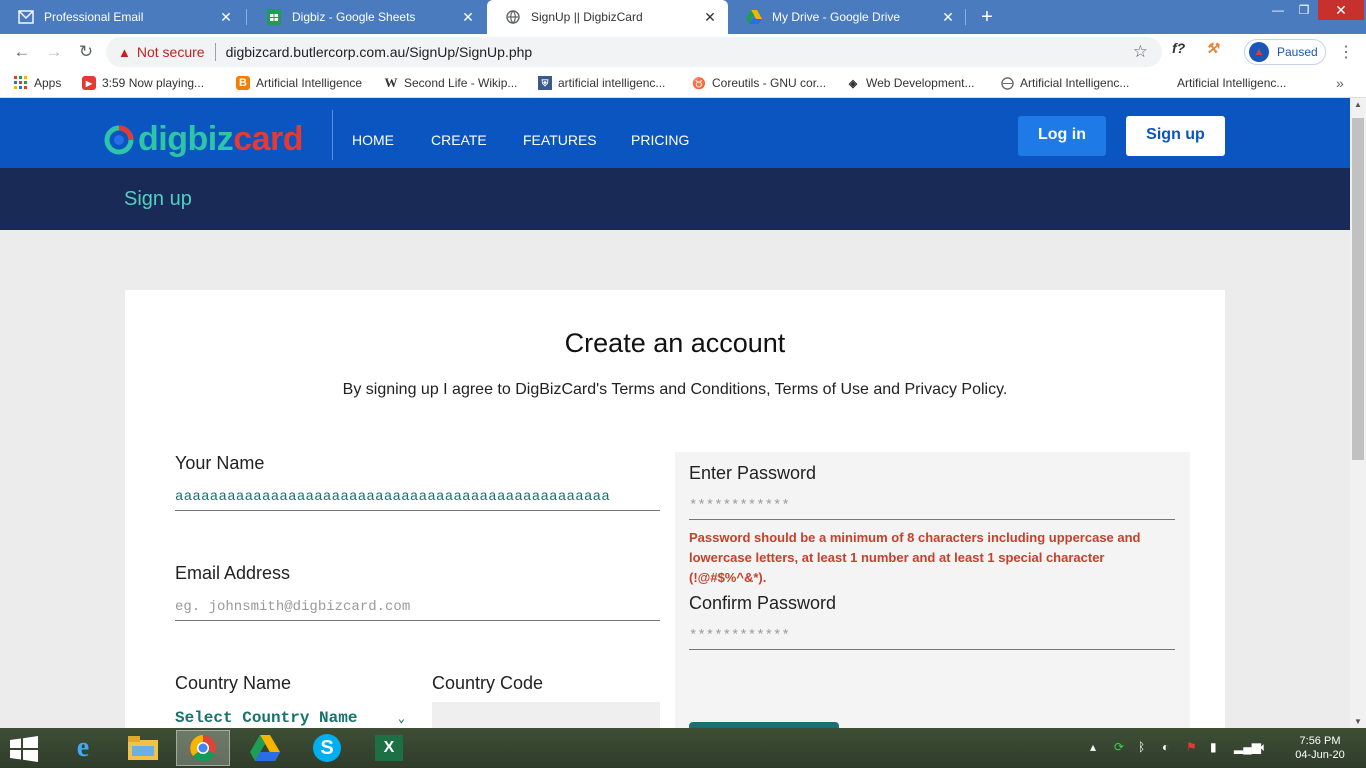  What do you see at coordinates (753, 473) in the screenshot?
I see `password-label: Enter Password` at bounding box center [753, 473].